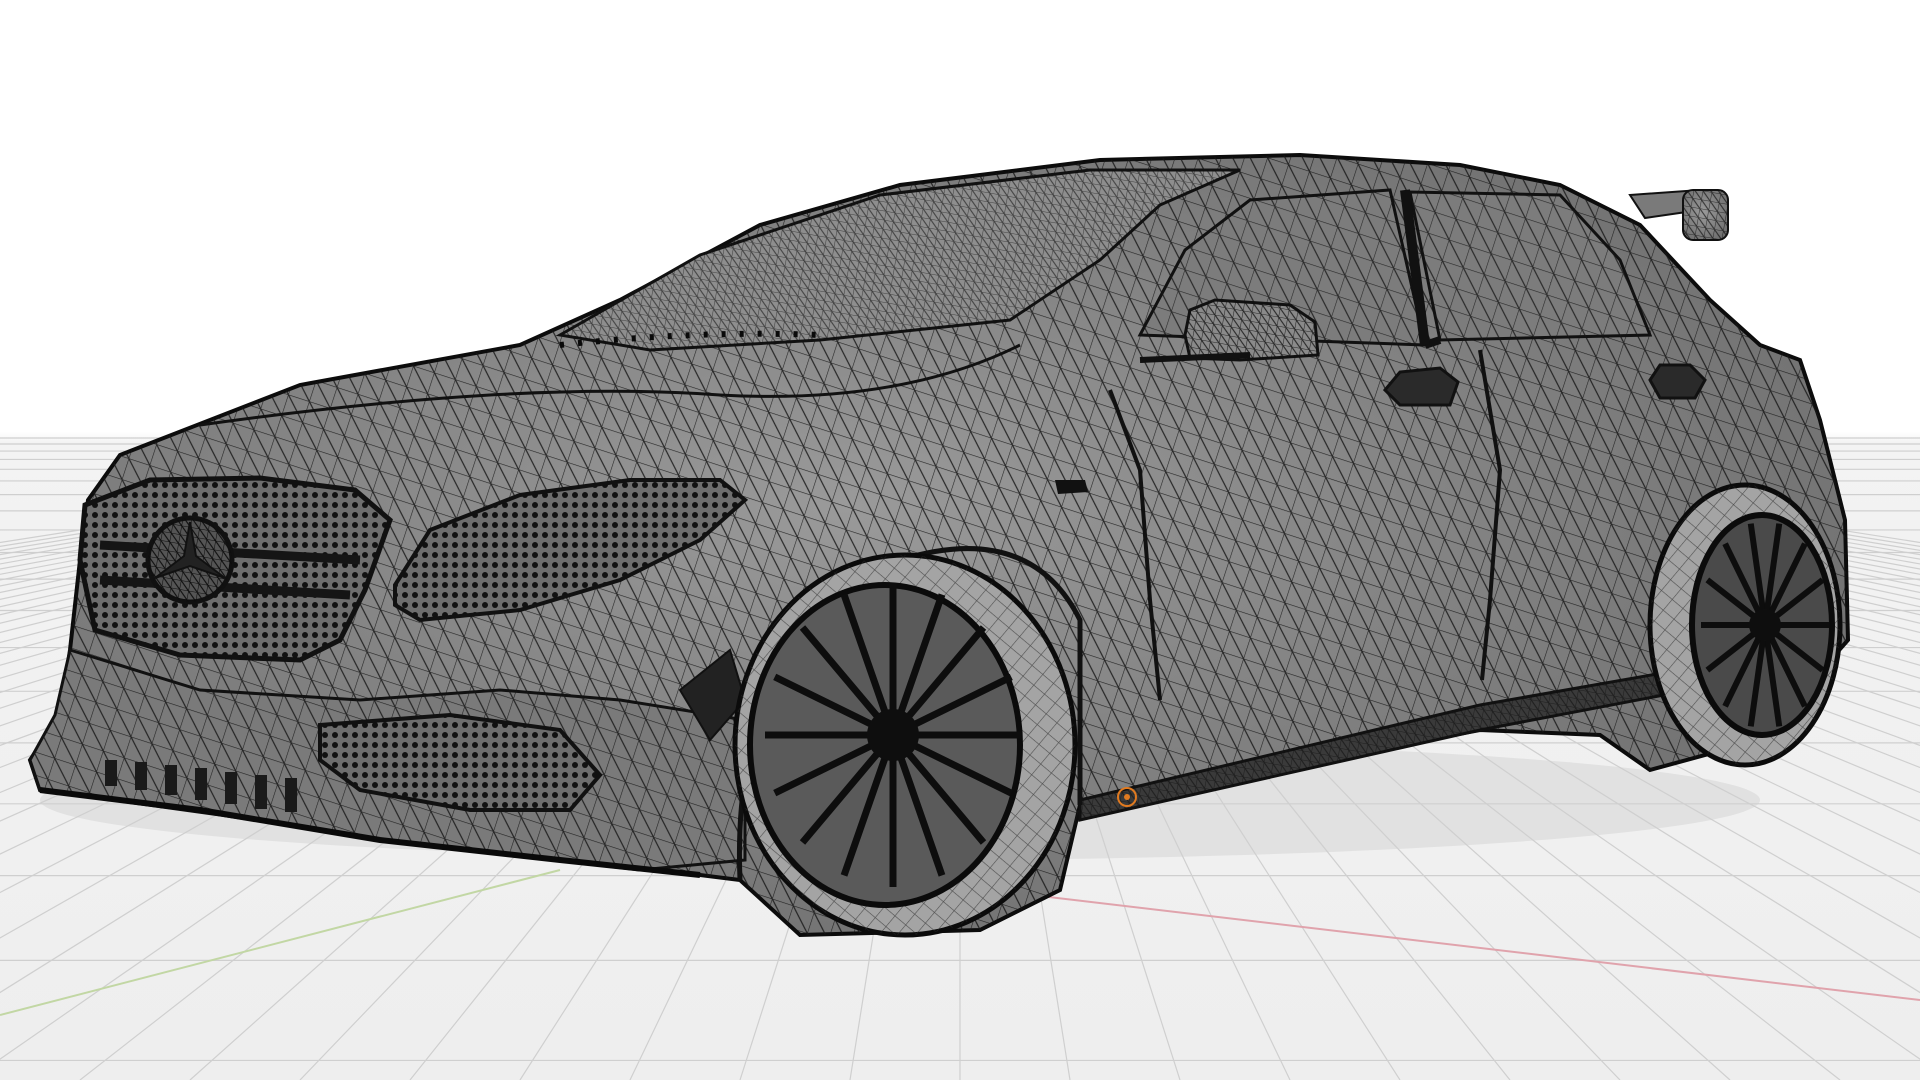 The height and width of the screenshot is (1080, 1920). I want to click on front-wheel, so click(905, 745).